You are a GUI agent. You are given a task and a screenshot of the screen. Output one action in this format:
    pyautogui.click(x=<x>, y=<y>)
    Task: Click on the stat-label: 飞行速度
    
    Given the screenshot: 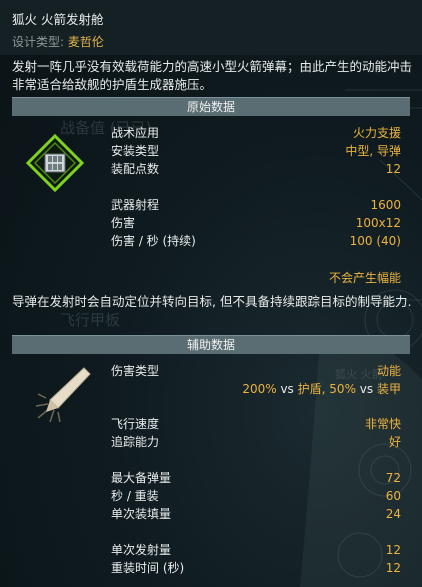 What is the action you would take?
    pyautogui.click(x=135, y=424)
    